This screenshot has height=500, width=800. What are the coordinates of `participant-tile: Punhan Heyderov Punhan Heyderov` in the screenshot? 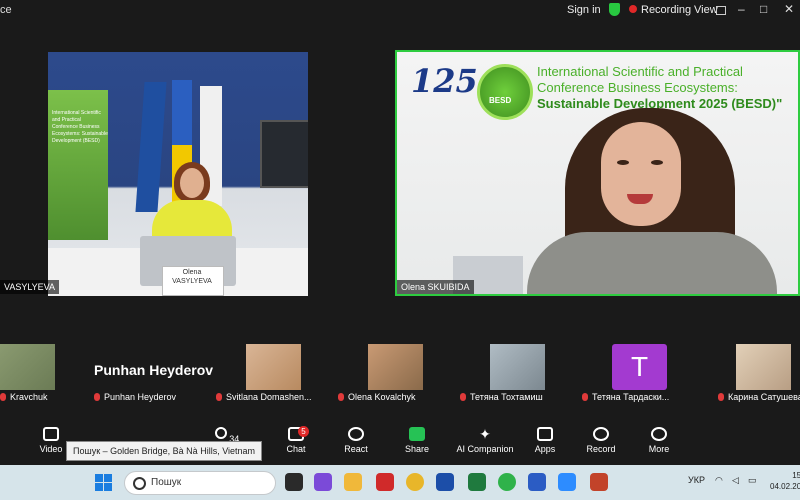 It's located at (154, 377).